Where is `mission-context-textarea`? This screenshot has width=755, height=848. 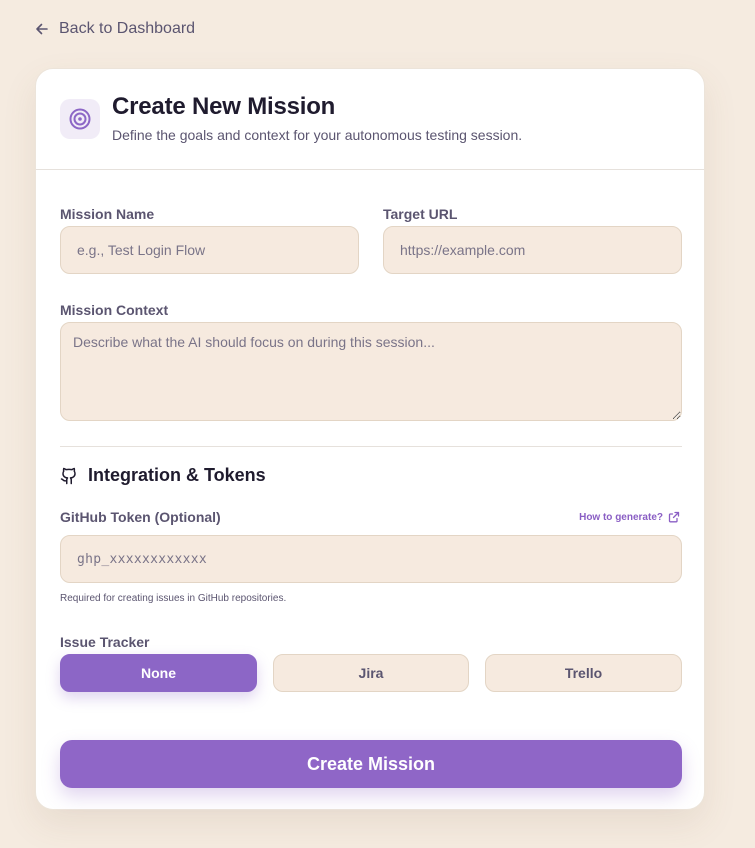
mission-context-textarea is located at coordinates (371, 371).